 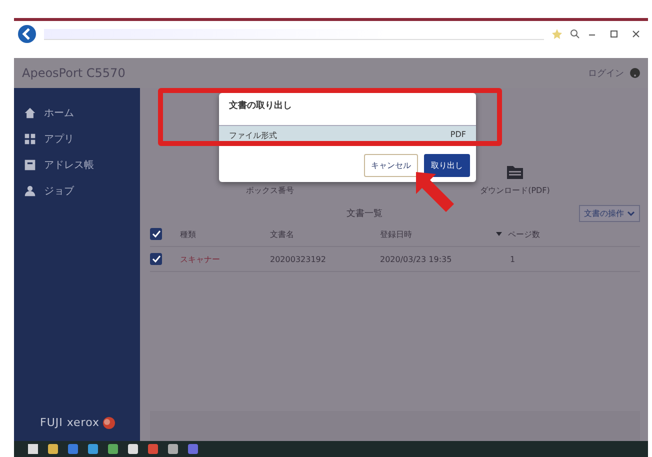 I want to click on action-label: ボックス番号, so click(x=270, y=190).